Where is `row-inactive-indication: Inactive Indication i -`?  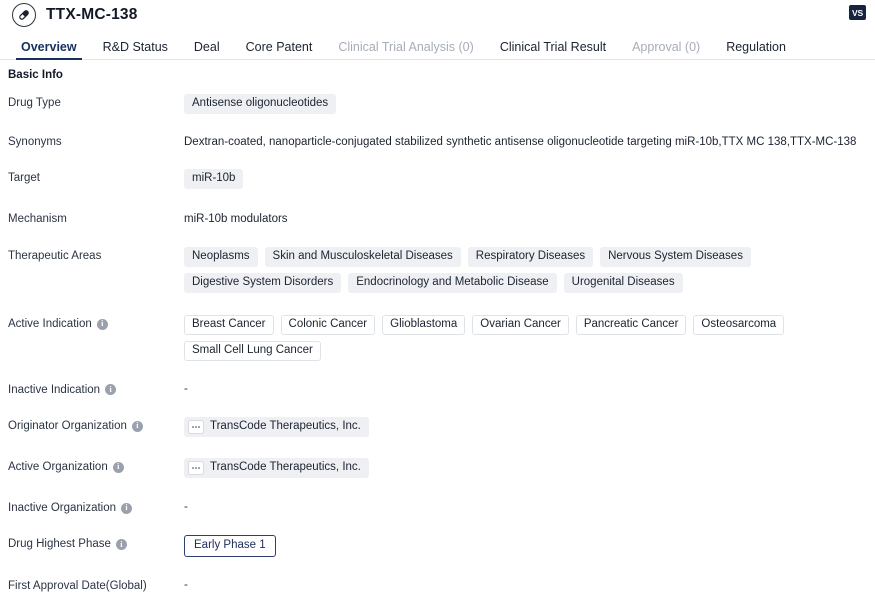 row-inactive-indication: Inactive Indication i - is located at coordinates (437, 389).